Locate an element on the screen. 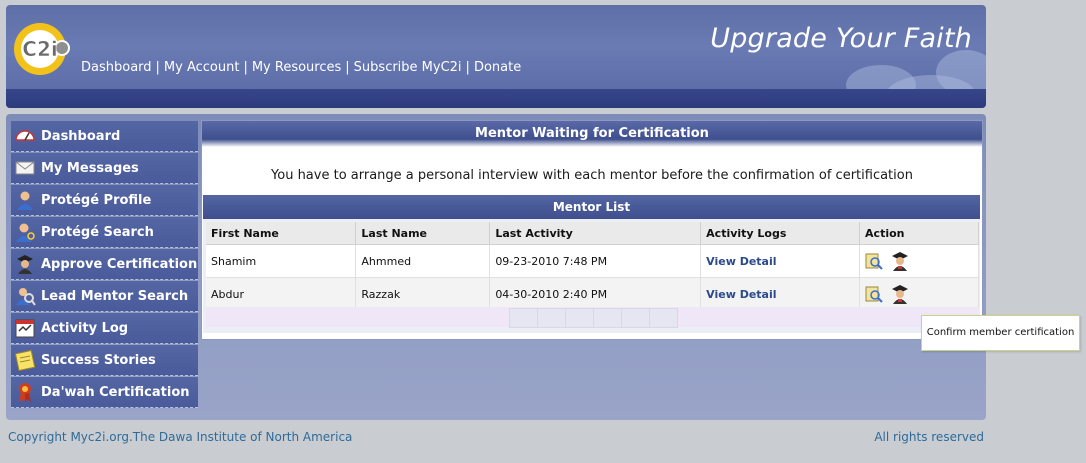  sidebar-item-label: Activity Log is located at coordinates (85, 328).